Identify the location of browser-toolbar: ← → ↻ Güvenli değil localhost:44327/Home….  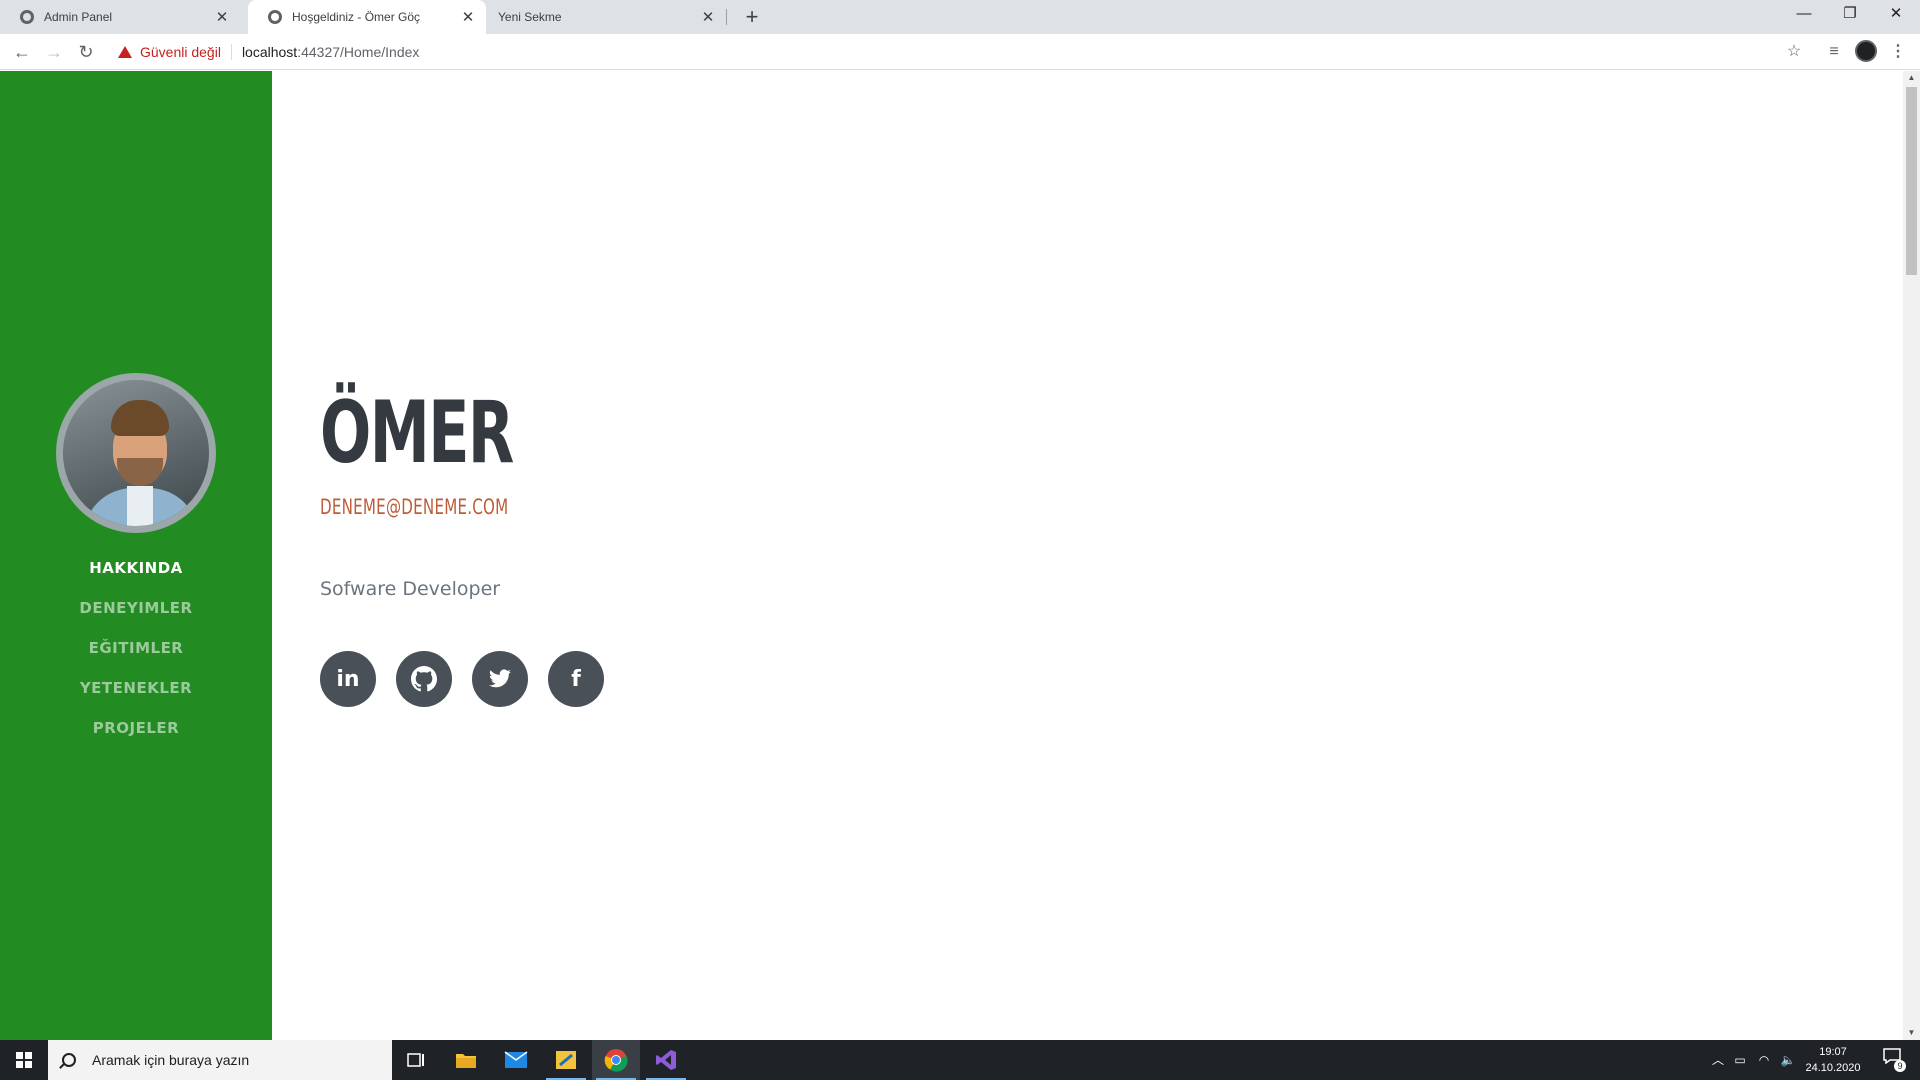
(960, 52).